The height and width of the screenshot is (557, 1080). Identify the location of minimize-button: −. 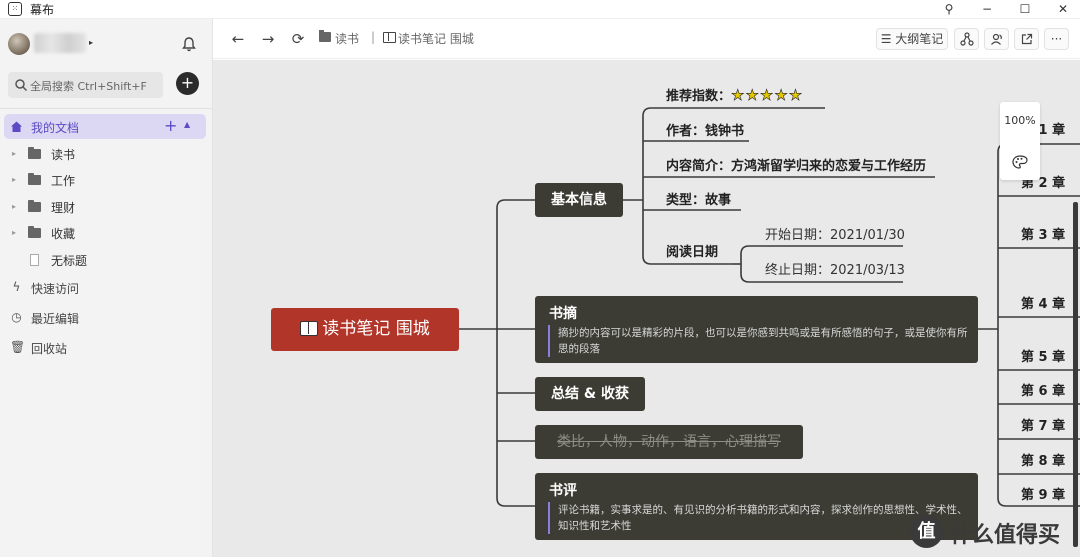
(987, 9).